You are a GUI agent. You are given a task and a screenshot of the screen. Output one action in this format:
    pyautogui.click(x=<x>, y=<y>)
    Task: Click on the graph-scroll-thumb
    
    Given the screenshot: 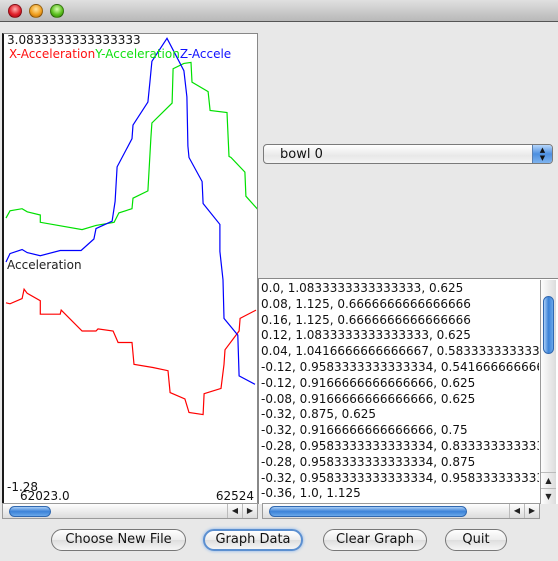 What is the action you would take?
    pyautogui.click(x=30, y=511)
    